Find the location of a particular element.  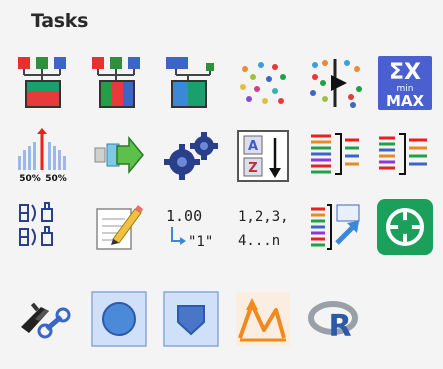

dots-arrow-icon is located at coordinates (336, 83).